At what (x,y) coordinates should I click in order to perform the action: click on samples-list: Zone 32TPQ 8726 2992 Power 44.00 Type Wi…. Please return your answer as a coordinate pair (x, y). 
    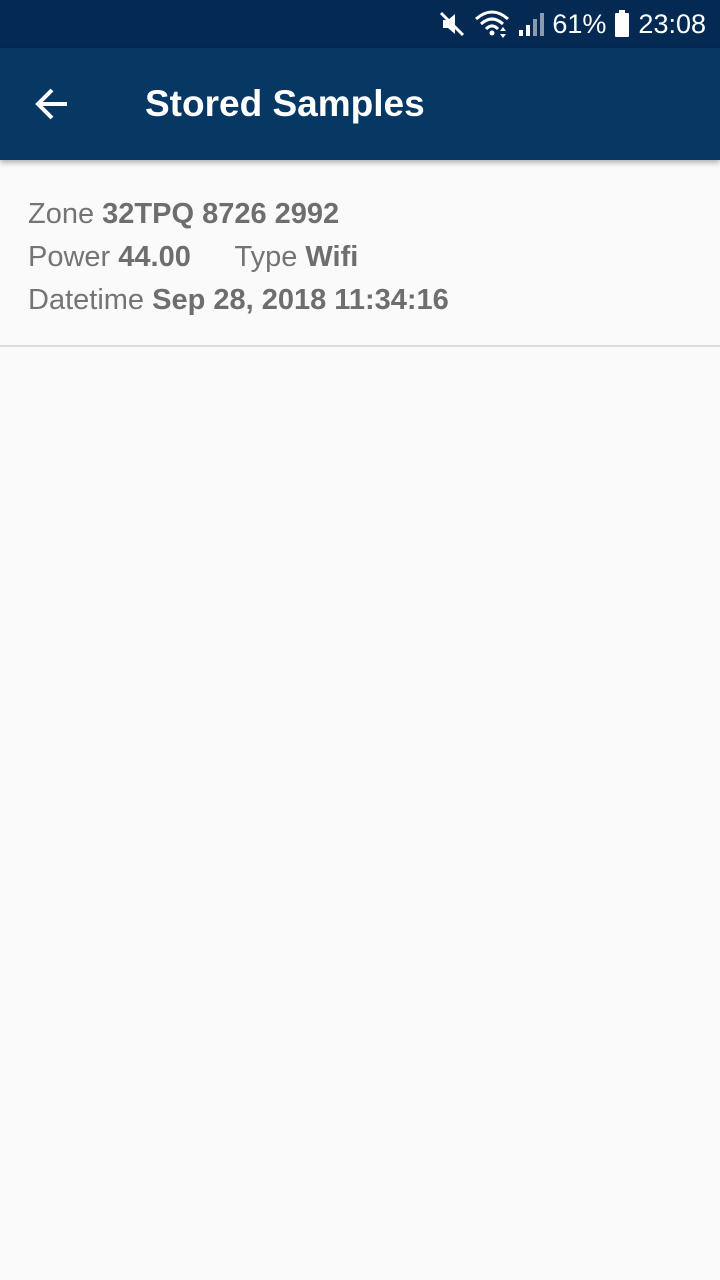
    Looking at the image, I should click on (360, 253).